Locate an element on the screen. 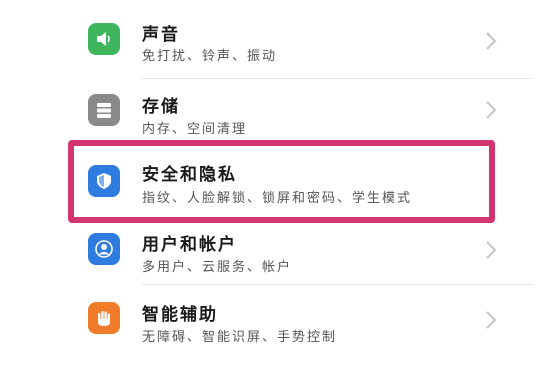 This screenshot has width=550, height=384. sound-label: 声音 is located at coordinates (161, 35).